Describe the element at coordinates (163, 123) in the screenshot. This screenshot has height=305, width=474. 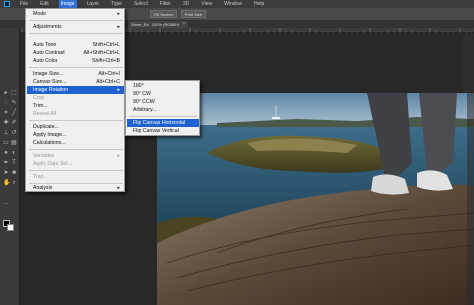
I see `submenu-item-flip-horizontal: Flip Canvas Horizontal` at that location.